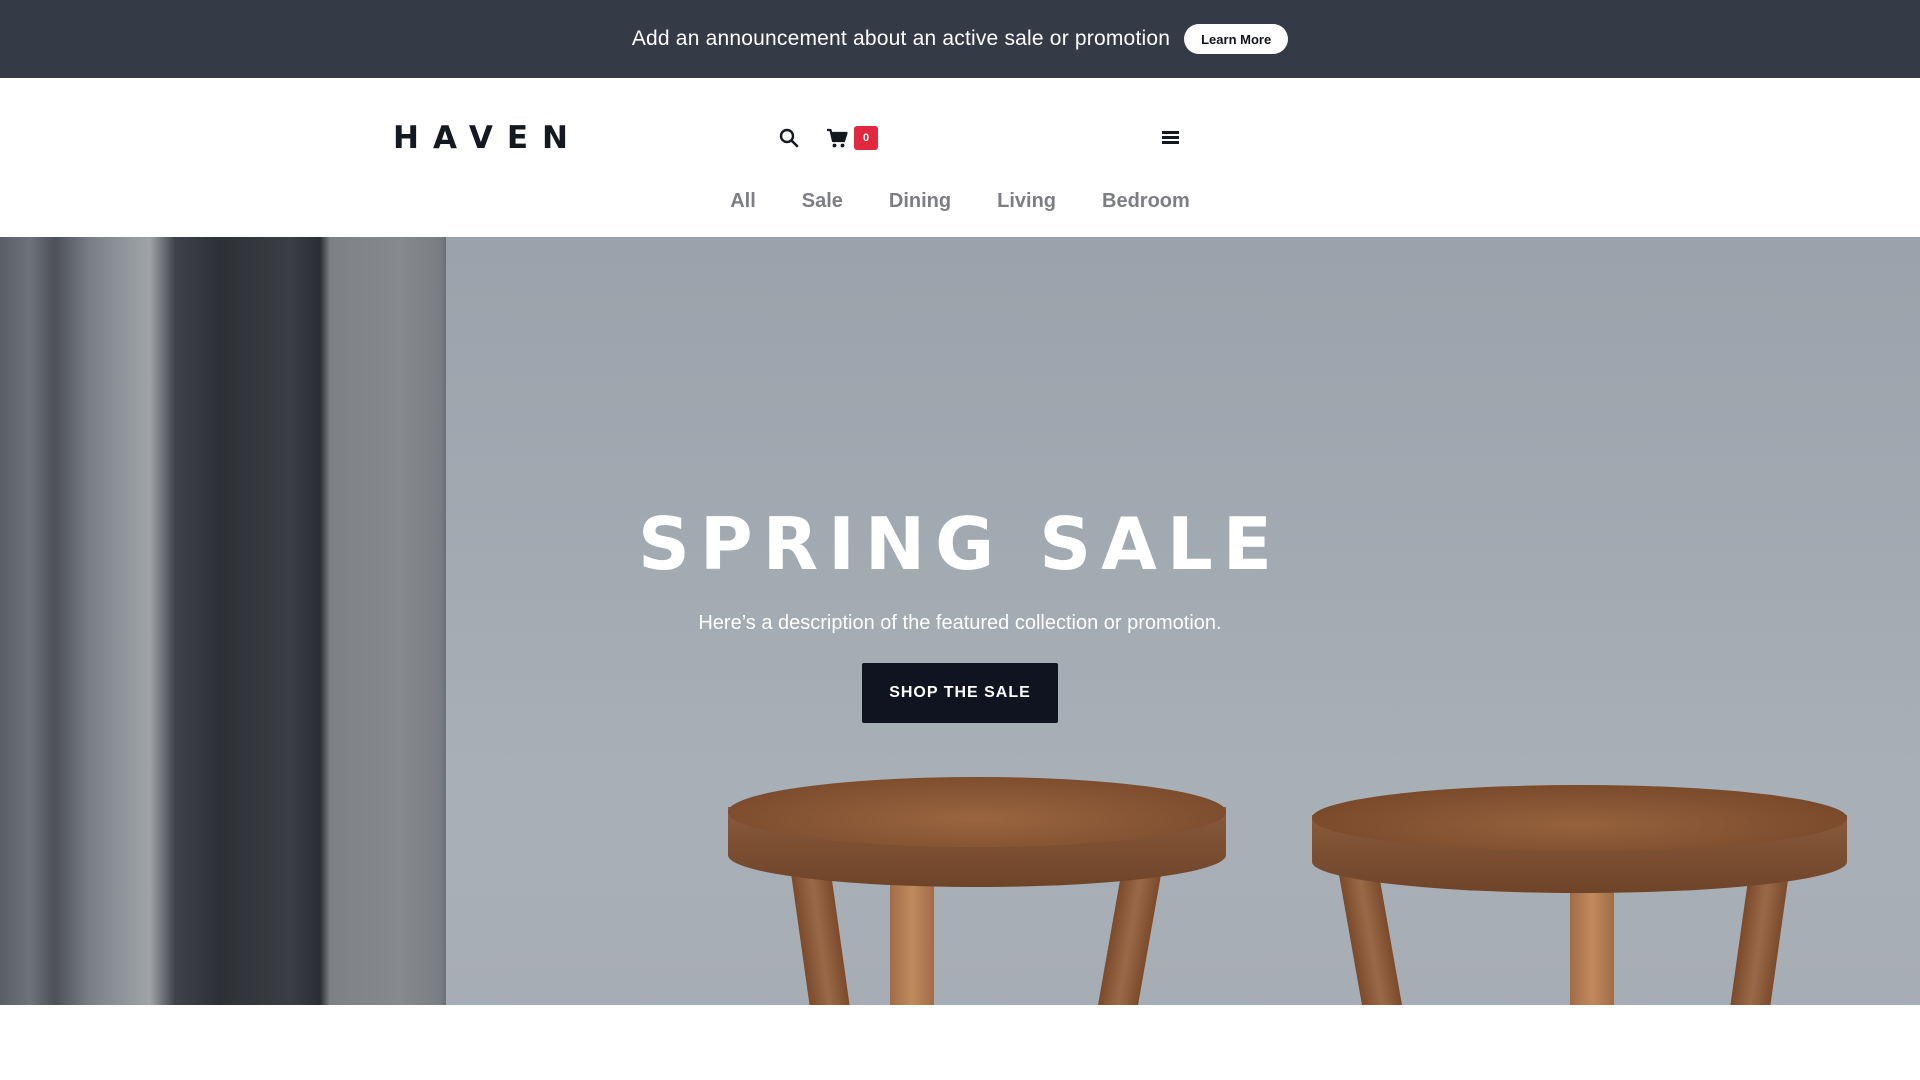 The image size is (1920, 1080). Describe the element at coordinates (743, 201) in the screenshot. I see `nav-item-all: All` at that location.